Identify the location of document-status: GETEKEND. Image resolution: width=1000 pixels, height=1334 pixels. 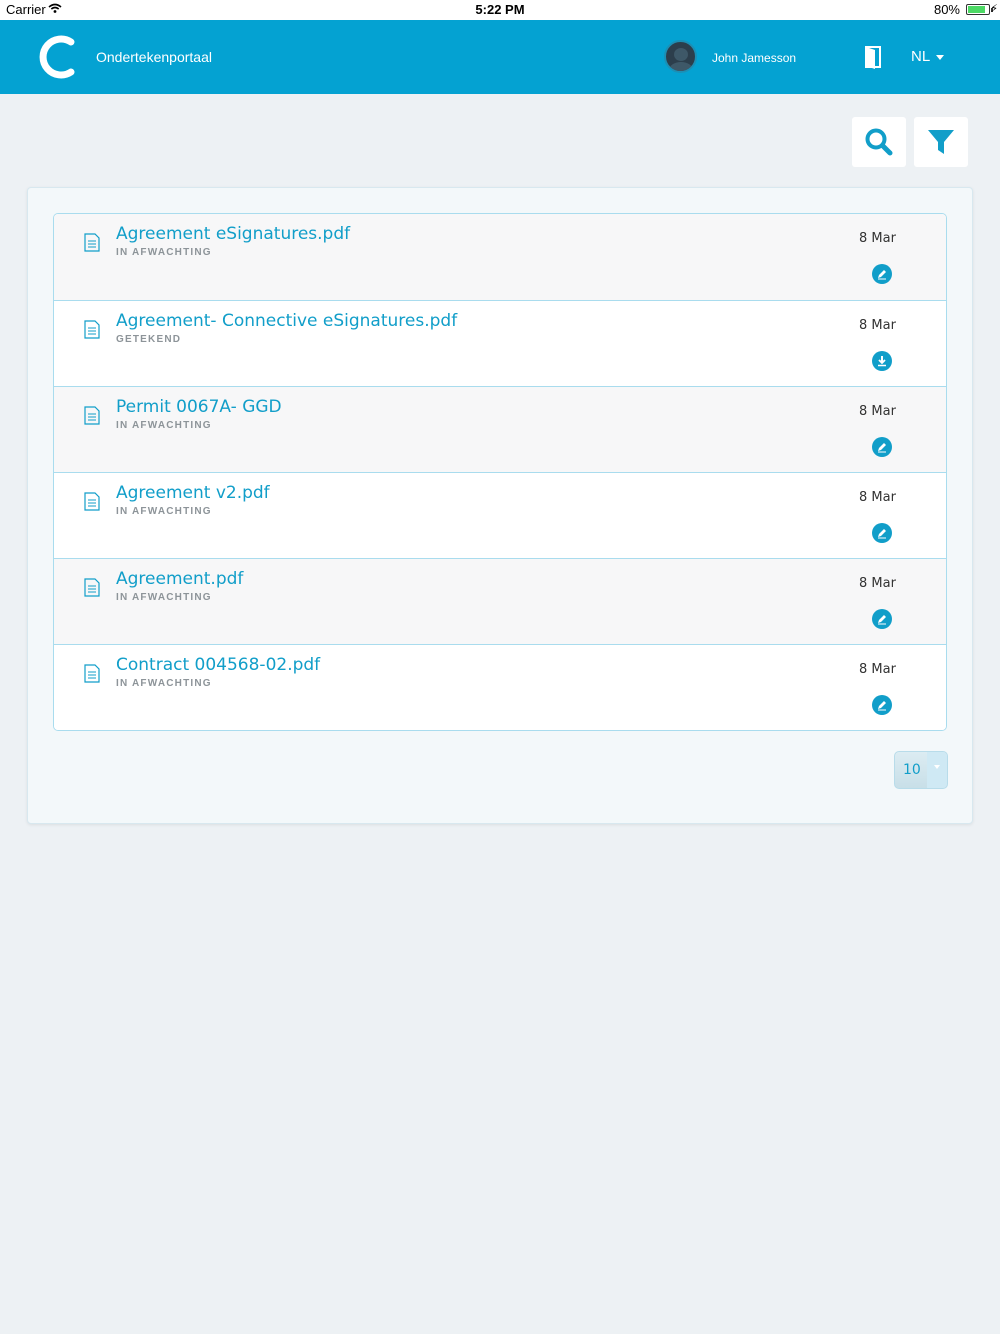
(149, 339).